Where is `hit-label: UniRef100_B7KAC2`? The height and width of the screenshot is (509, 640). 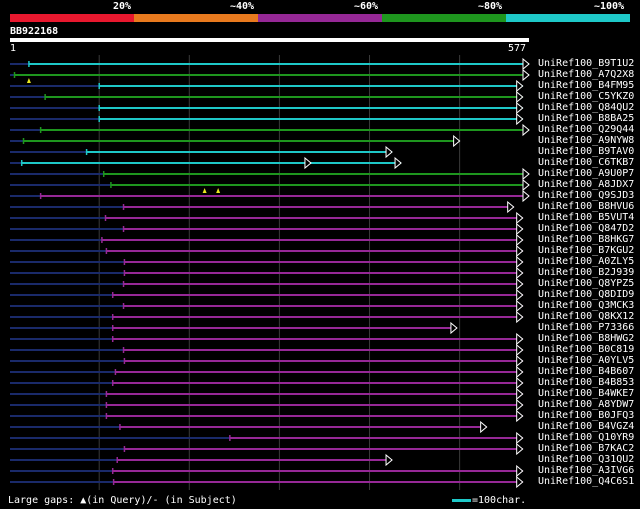 hit-label: UniRef100_B7KAC2 is located at coordinates (586, 448).